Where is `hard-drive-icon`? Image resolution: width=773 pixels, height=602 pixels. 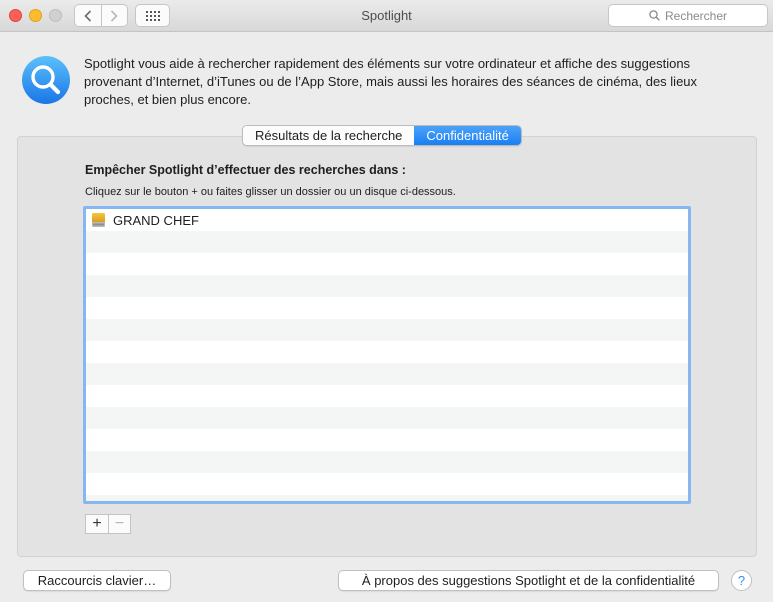
hard-drive-icon is located at coordinates (98, 220).